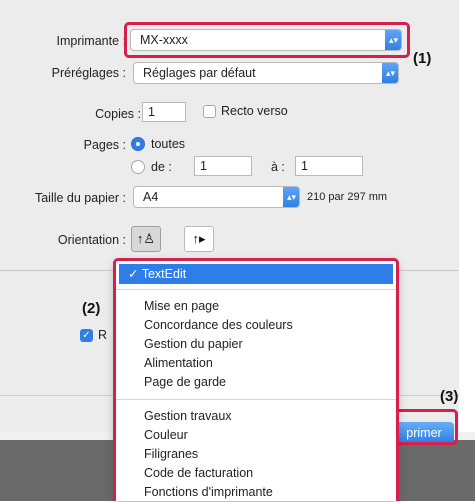 This screenshot has width=475, height=502. I want to click on paper-size-select: A4 ▴▾, so click(216, 197).